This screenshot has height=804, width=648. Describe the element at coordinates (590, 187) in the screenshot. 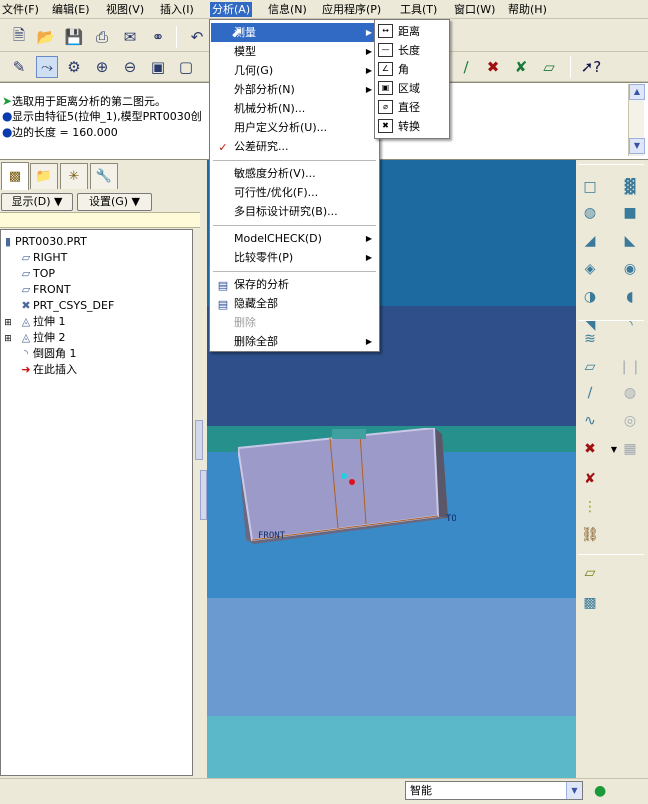

I see `hole-icon: □` at that location.